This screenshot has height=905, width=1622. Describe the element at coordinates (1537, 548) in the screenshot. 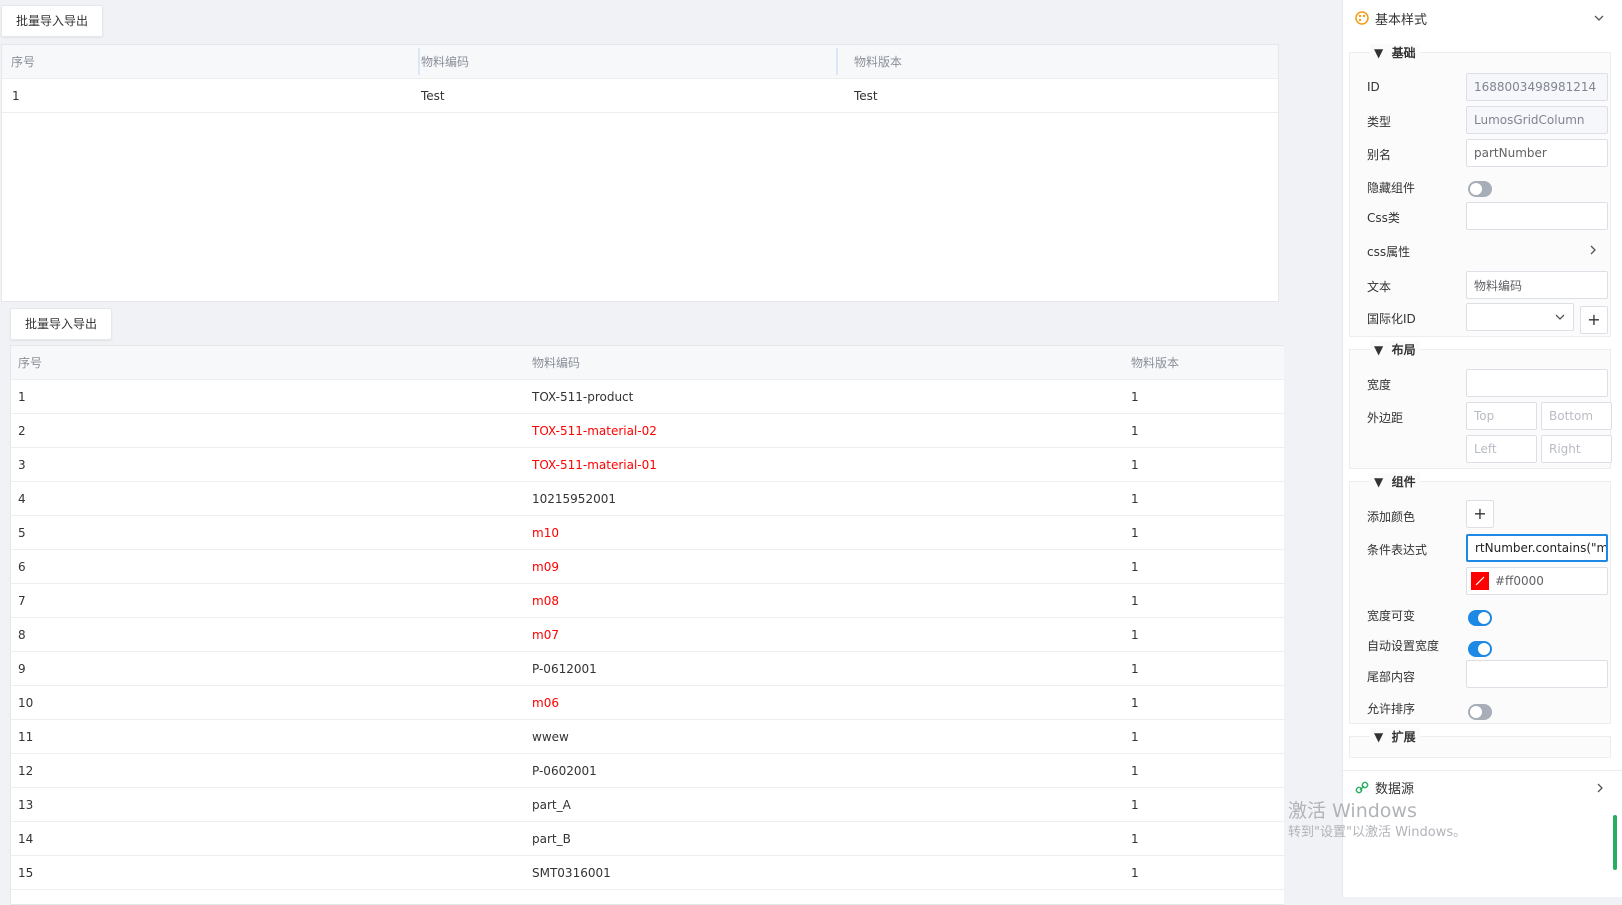

I see `condition-expression-field: rtNumber.contains("m")` at that location.